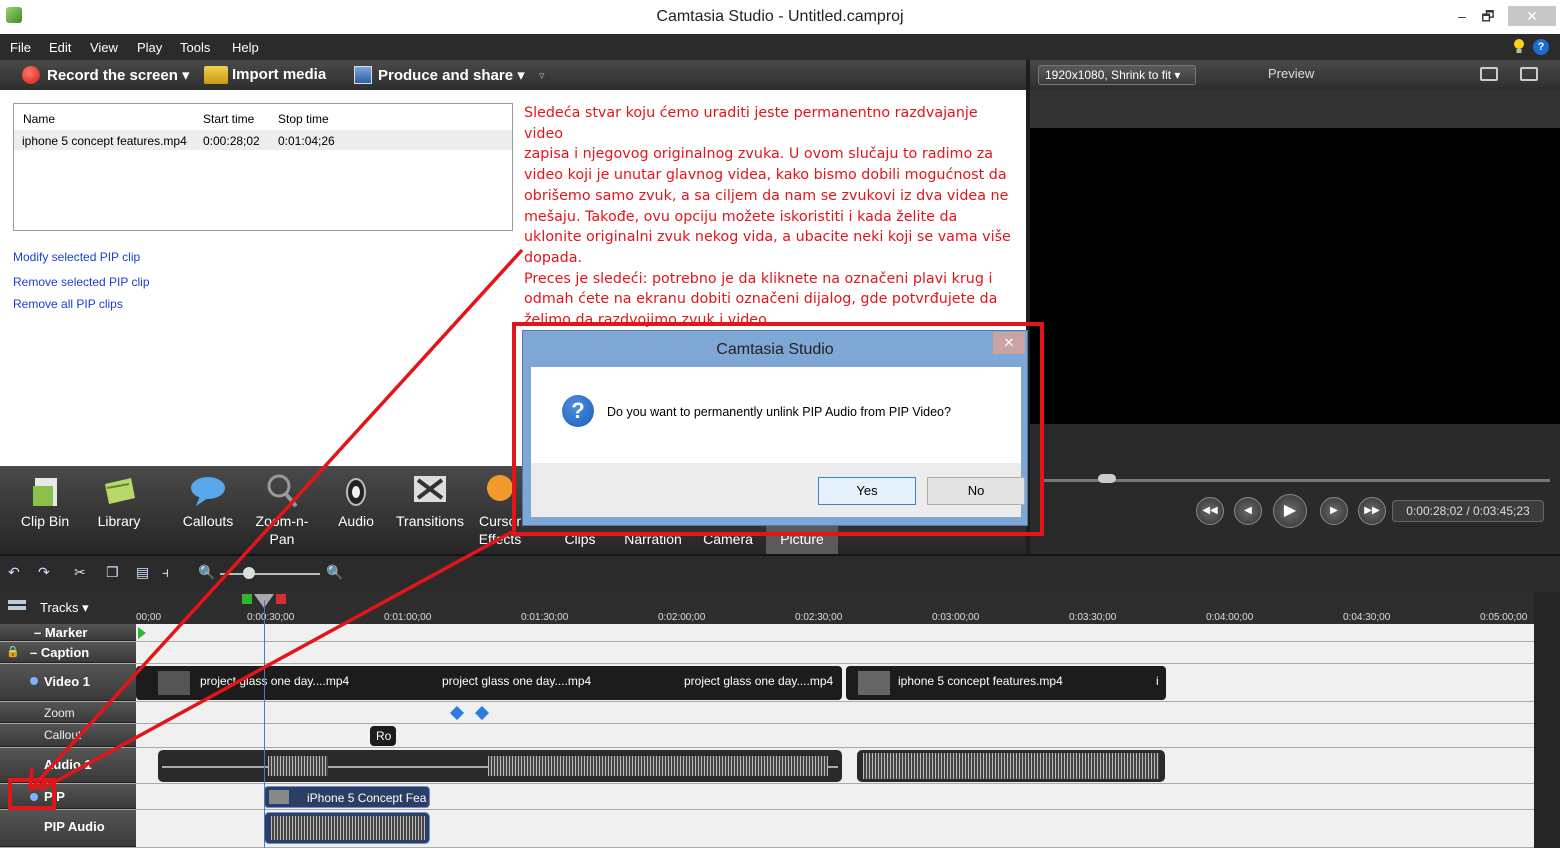 The image size is (1560, 848). Describe the element at coordinates (1372, 511) in the screenshot. I see `skip-end-icon: ▶▶` at that location.